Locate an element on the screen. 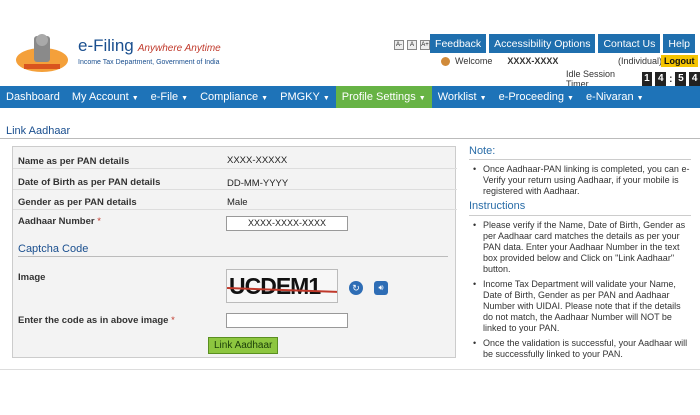  welcome-label: Welcome is located at coordinates (474, 61).